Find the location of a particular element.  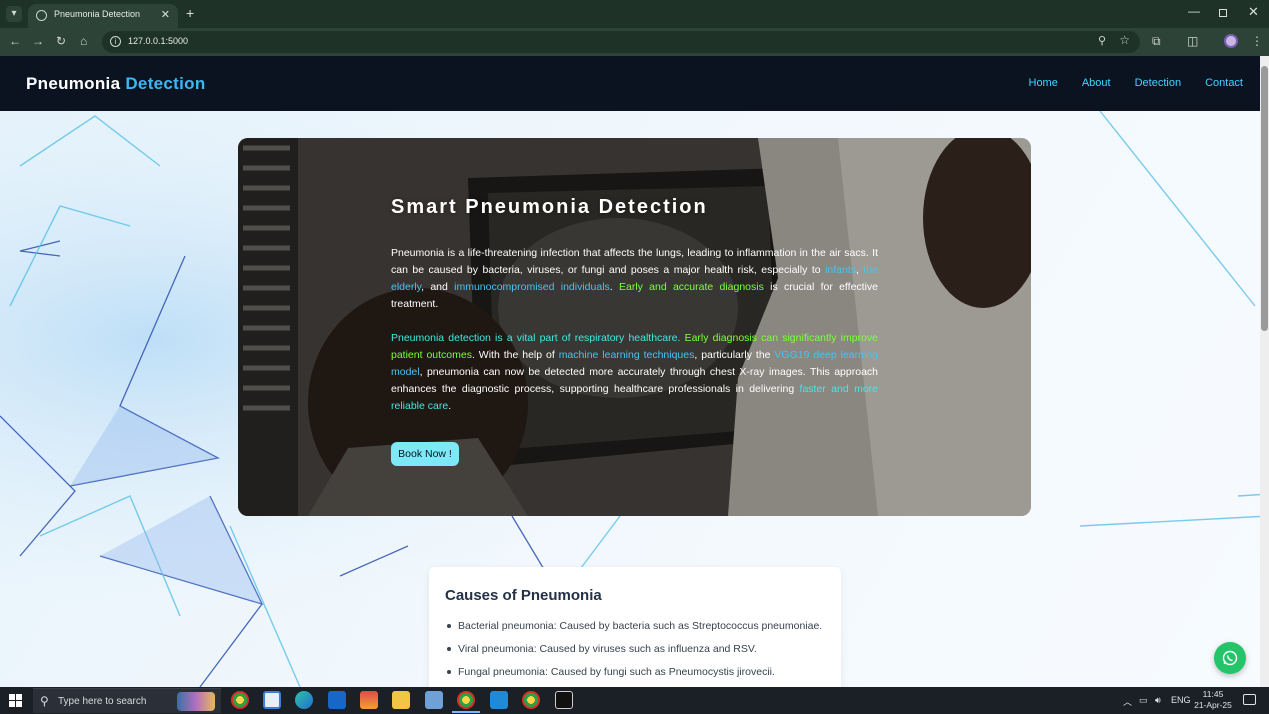

clock-date: 21-Apr-25 is located at coordinates (1213, 705).